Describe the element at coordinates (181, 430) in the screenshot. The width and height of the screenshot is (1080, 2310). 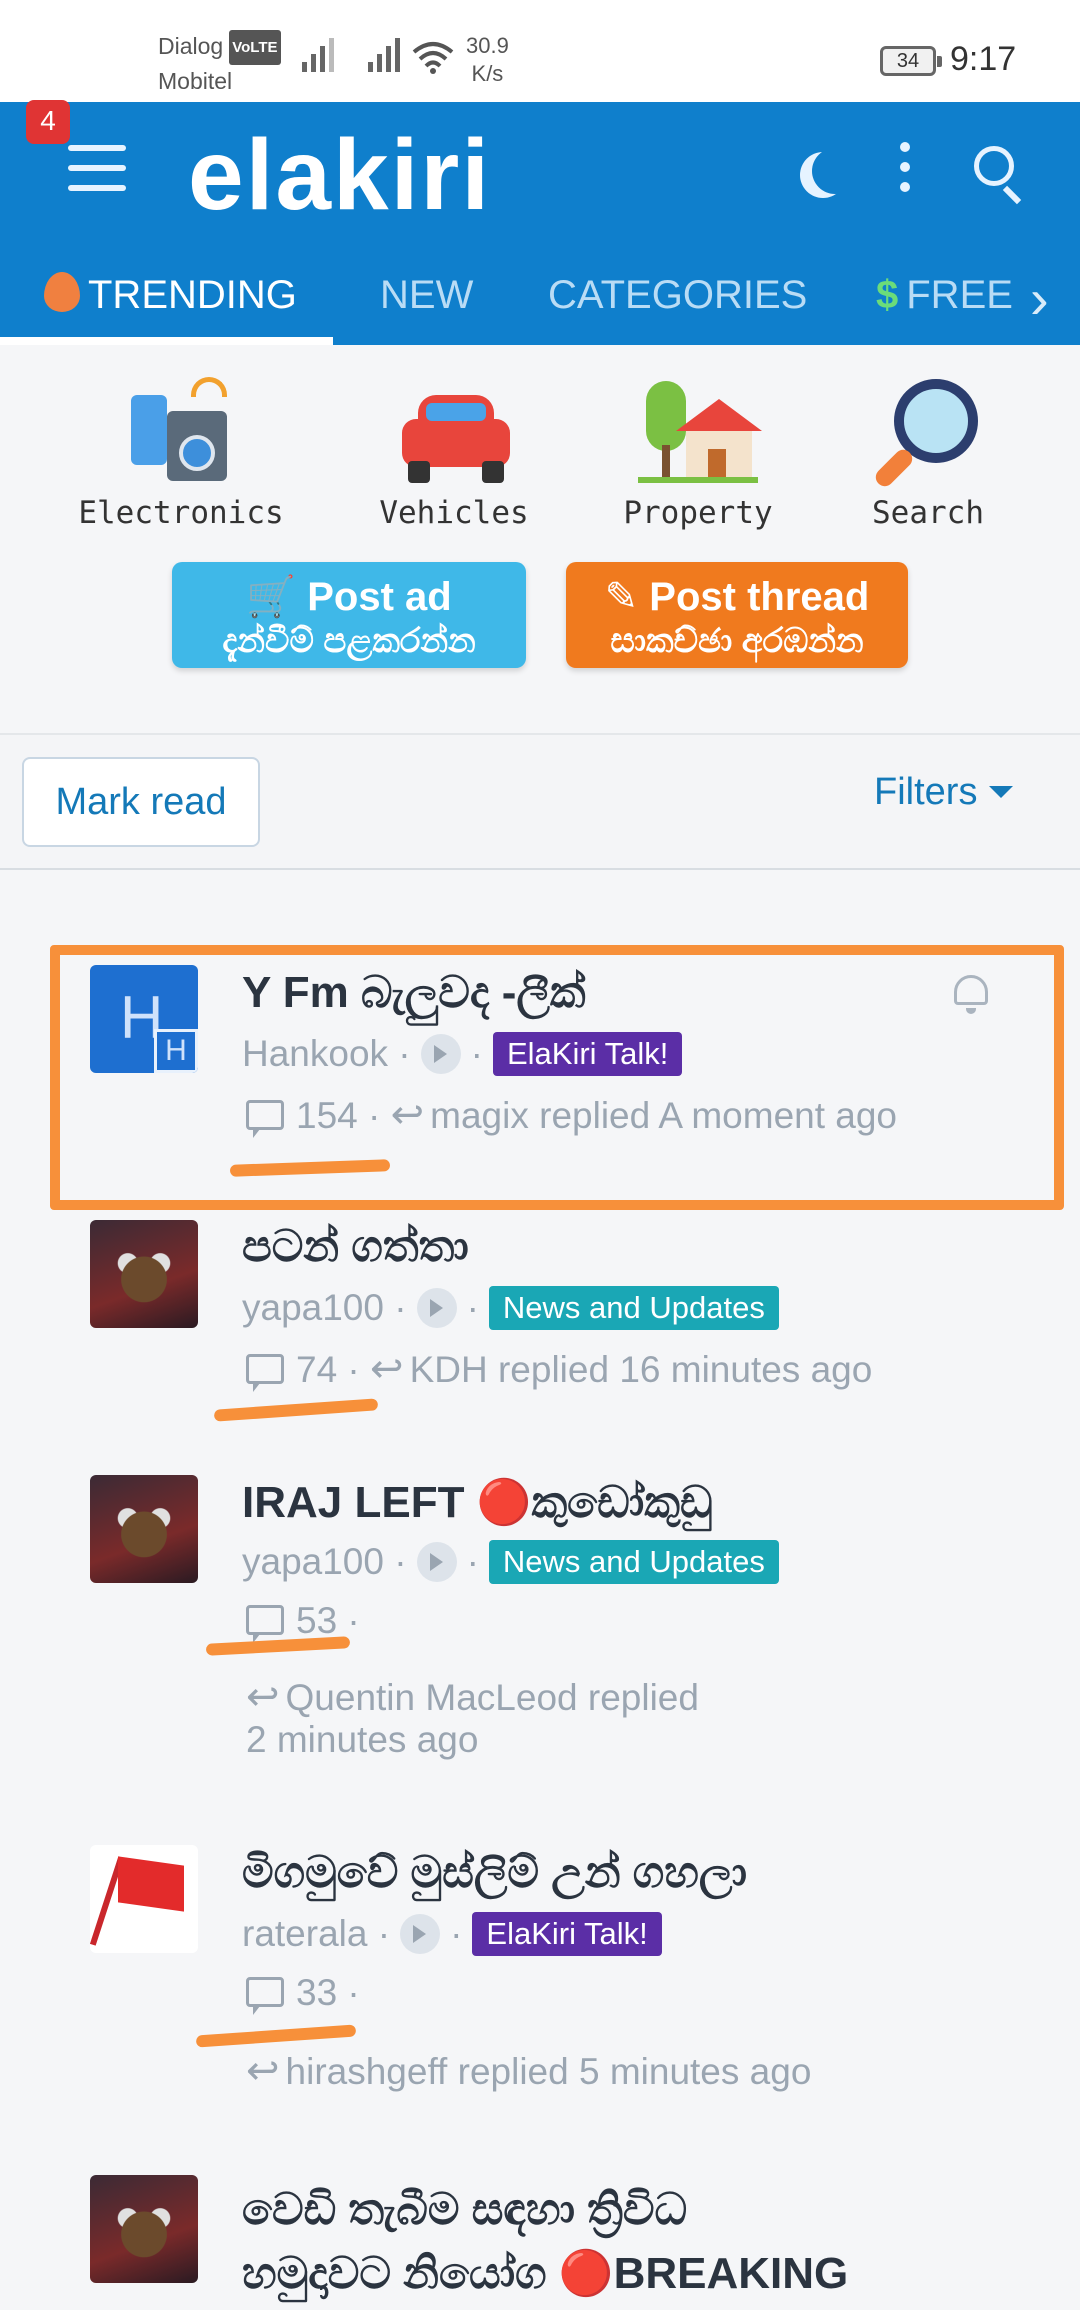
I see `electronics-icon` at that location.